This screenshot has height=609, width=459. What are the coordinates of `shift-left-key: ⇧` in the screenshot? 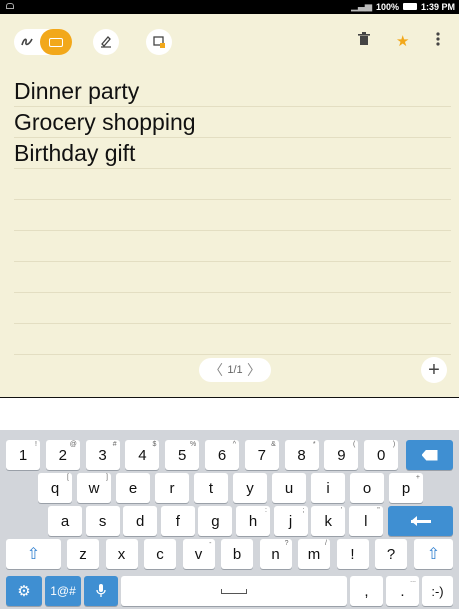 It's located at (33, 554).